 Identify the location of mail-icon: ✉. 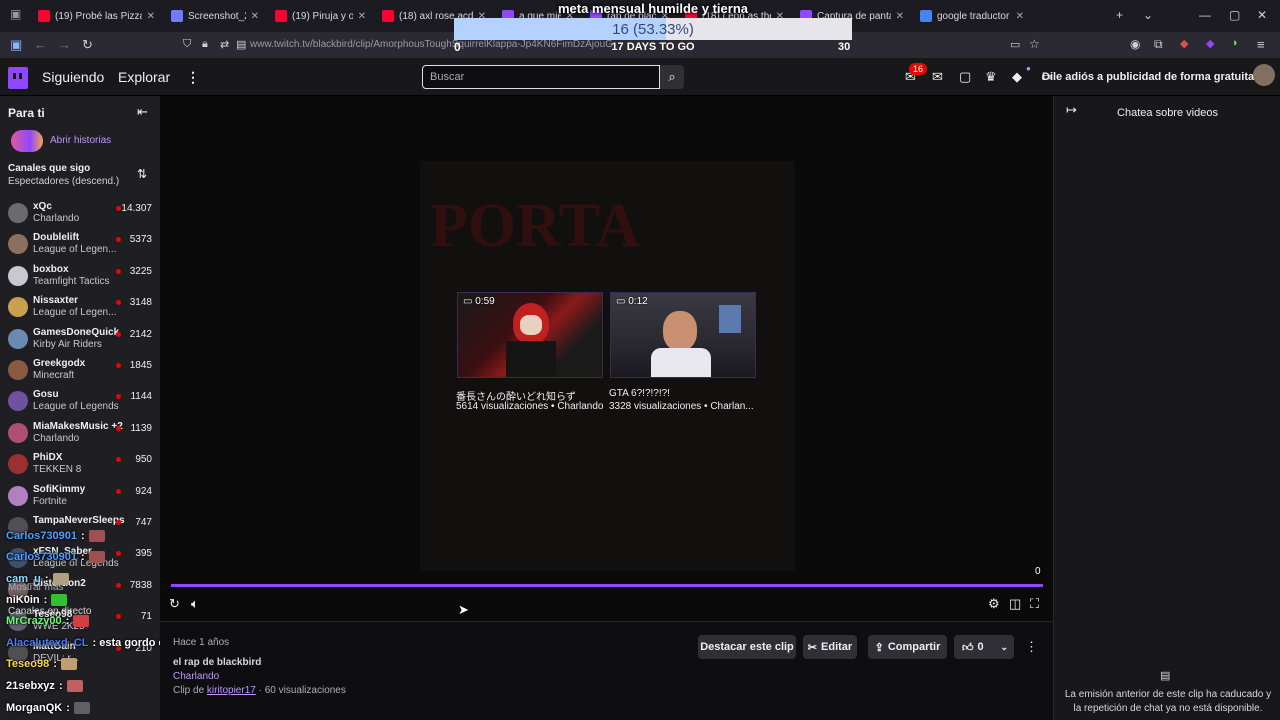
(937, 77).